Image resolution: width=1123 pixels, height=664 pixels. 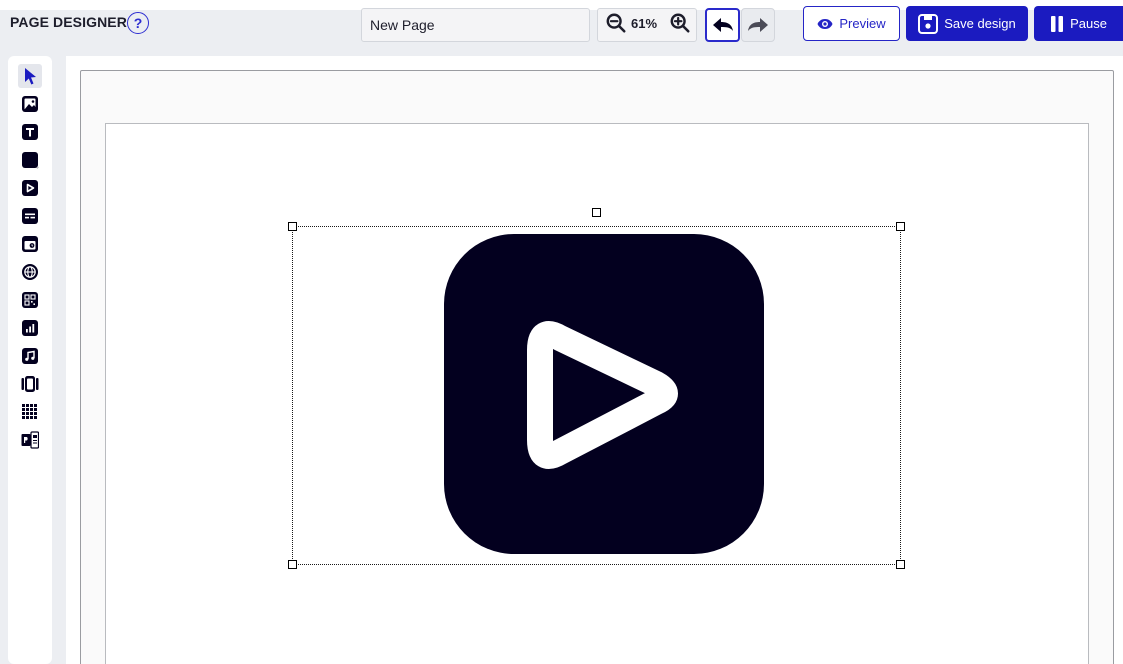 I want to click on video-tool, so click(x=30, y=188).